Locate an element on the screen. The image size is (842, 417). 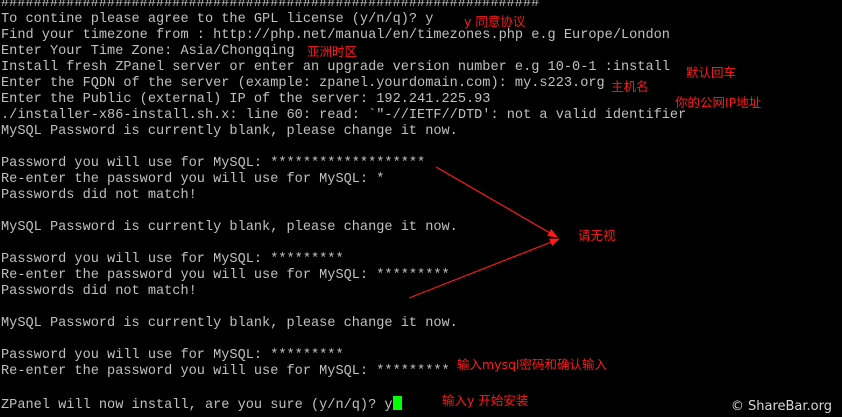
arrow-upper is located at coordinates (496, 202).